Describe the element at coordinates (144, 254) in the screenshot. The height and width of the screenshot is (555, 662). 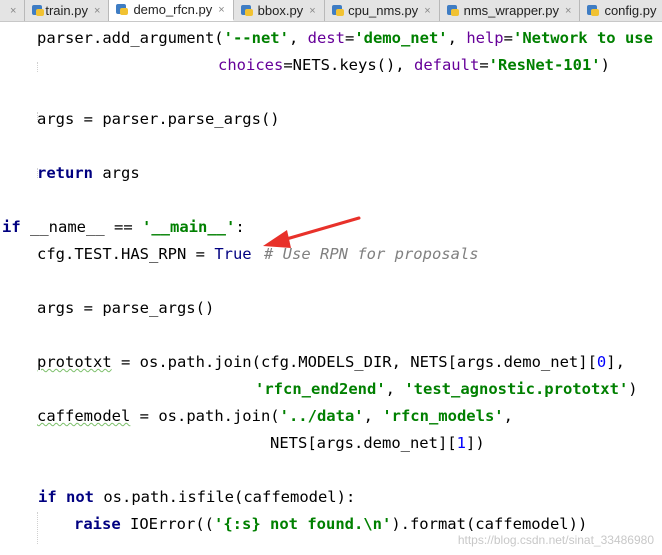
I see `code-line: cfg.TEST.HAS_RPN = True` at that location.